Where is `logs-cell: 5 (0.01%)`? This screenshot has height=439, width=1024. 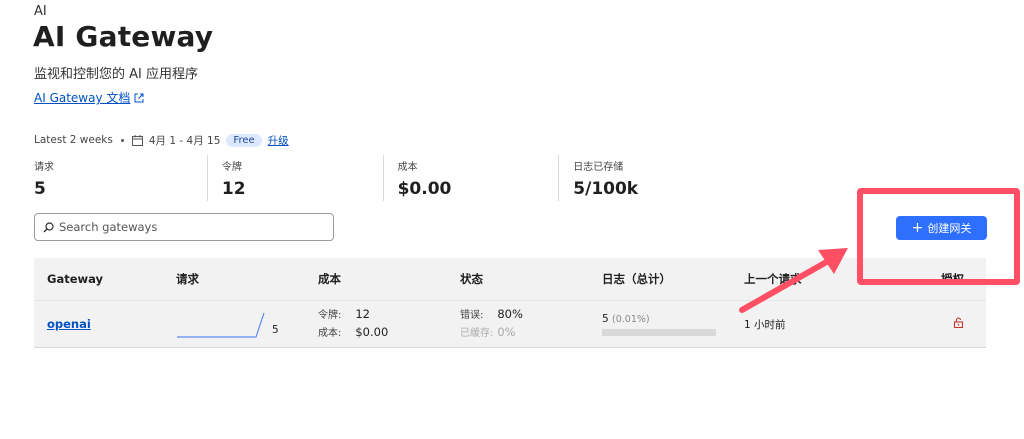
logs-cell: 5 (0.01%) is located at coordinates (673, 324).